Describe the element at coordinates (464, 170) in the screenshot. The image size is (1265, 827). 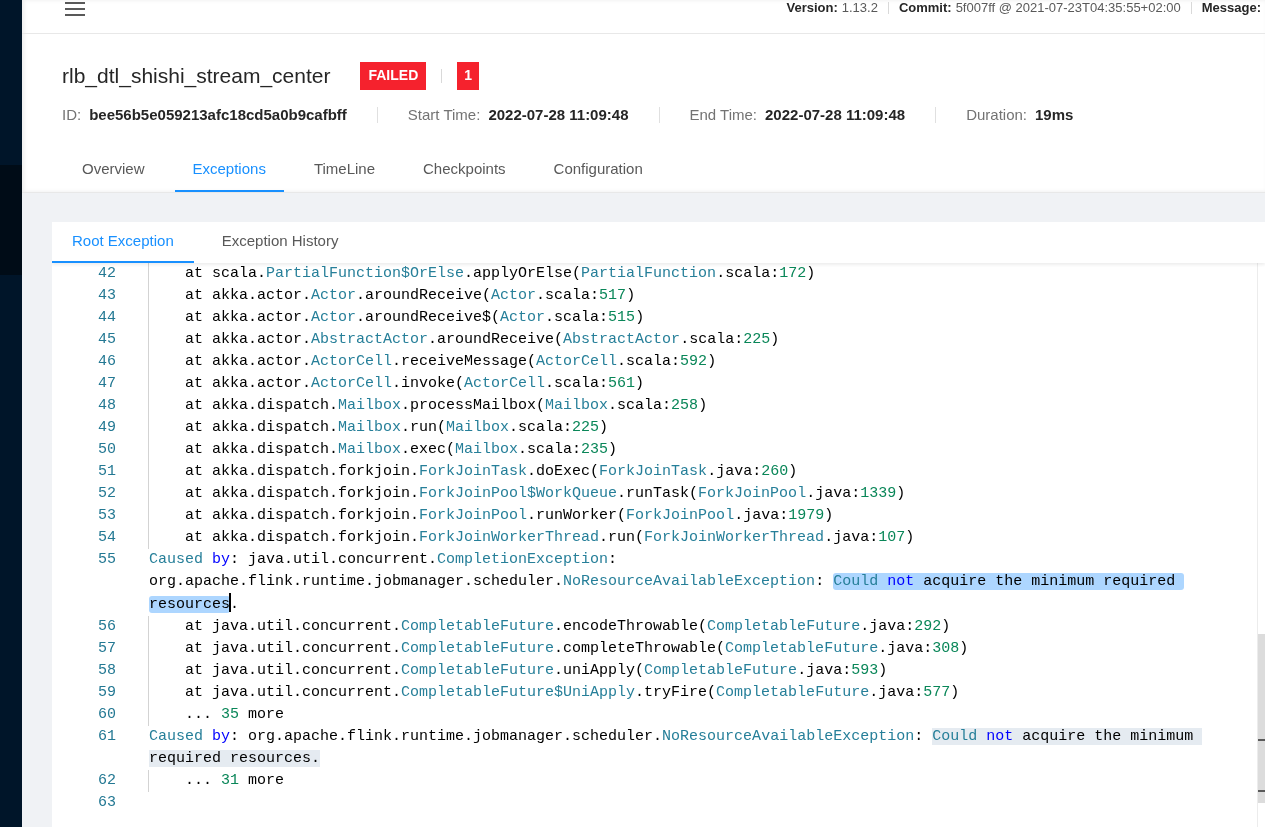
I see `page-tab: Checkpoints` at that location.